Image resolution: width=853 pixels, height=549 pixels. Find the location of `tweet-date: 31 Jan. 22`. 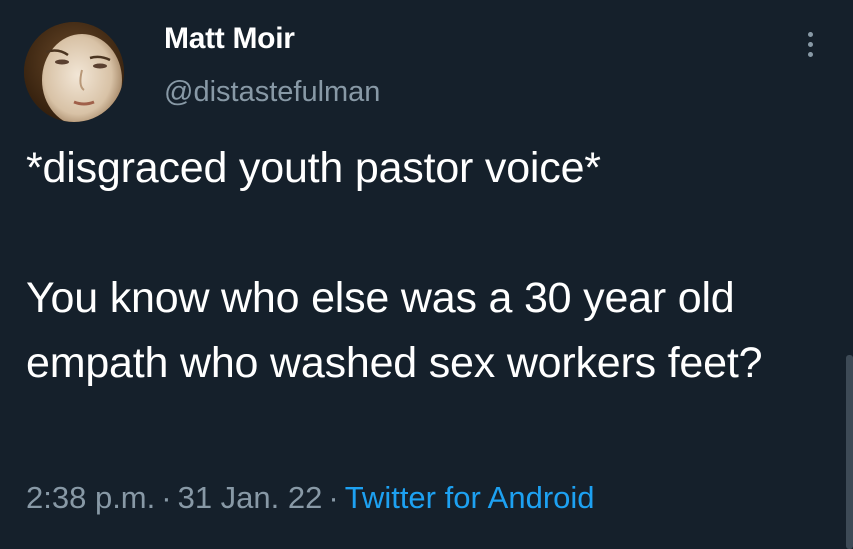

tweet-date: 31 Jan. 22 is located at coordinates (250, 497).